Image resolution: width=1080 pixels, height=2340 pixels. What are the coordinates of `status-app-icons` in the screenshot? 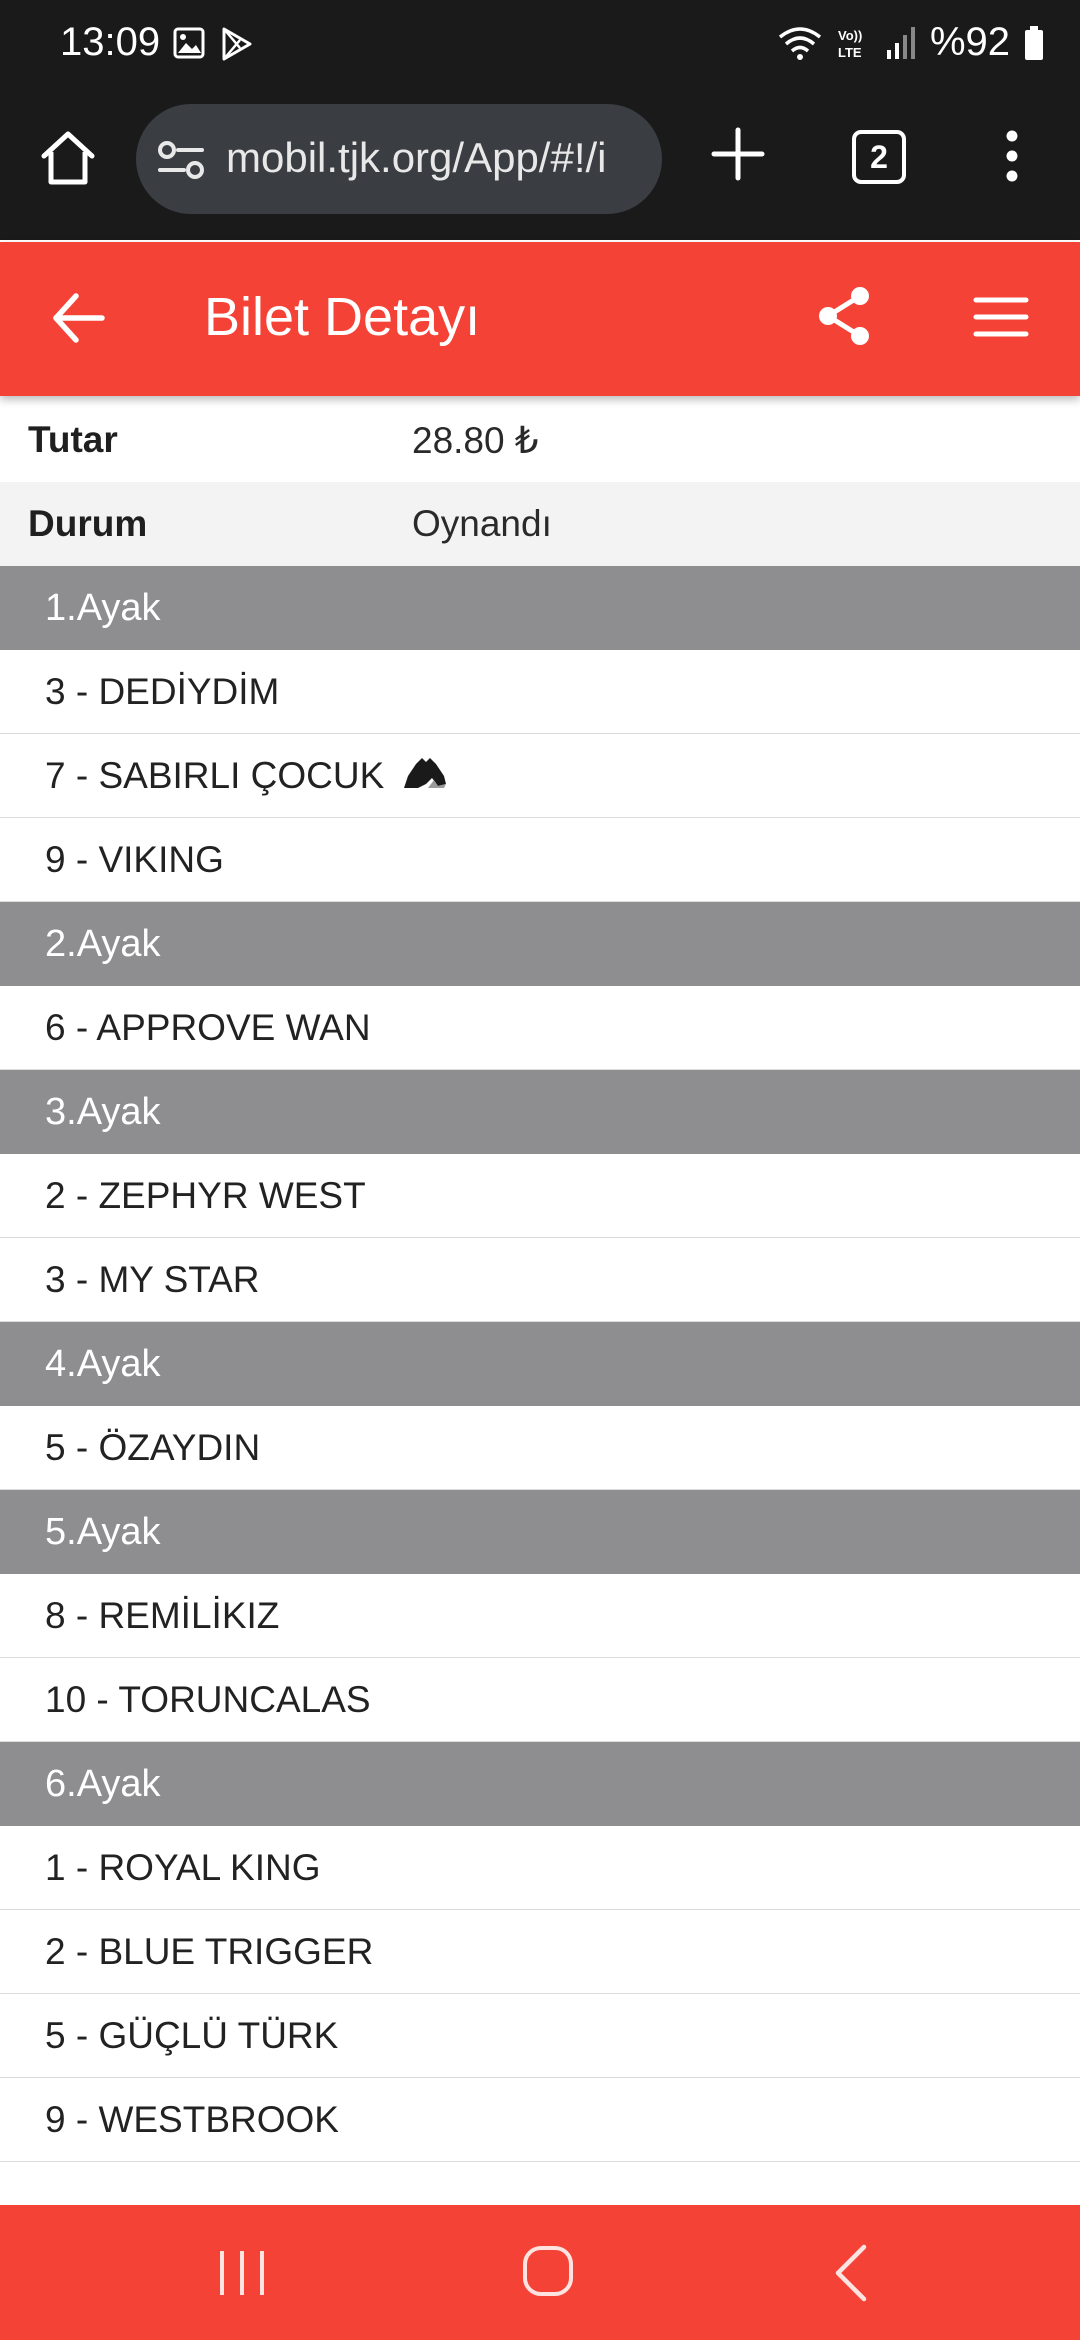 It's located at (213, 44).